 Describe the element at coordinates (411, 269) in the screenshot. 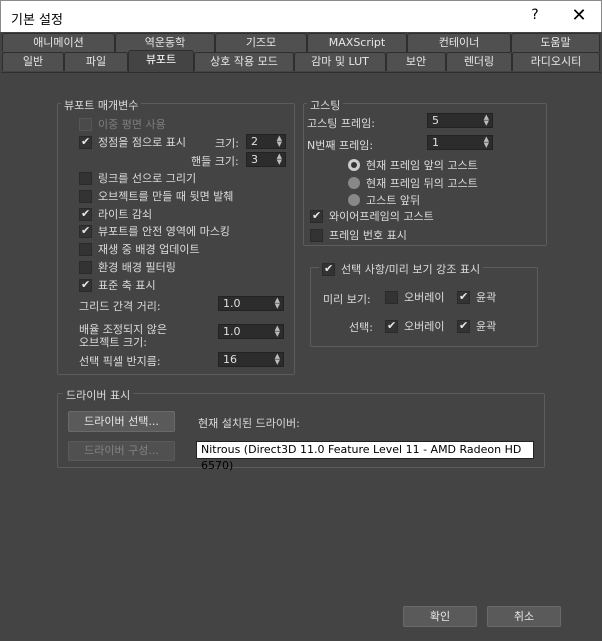

I see `highlight-title: 선택 사항/미리 보기 강조 표시` at that location.